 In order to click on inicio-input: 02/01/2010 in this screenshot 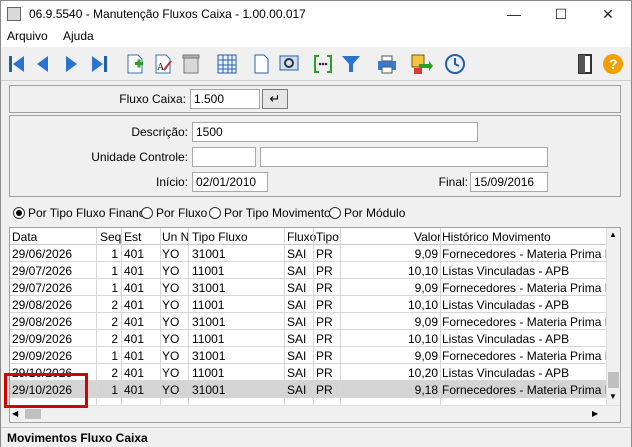, I will do `click(230, 182)`.